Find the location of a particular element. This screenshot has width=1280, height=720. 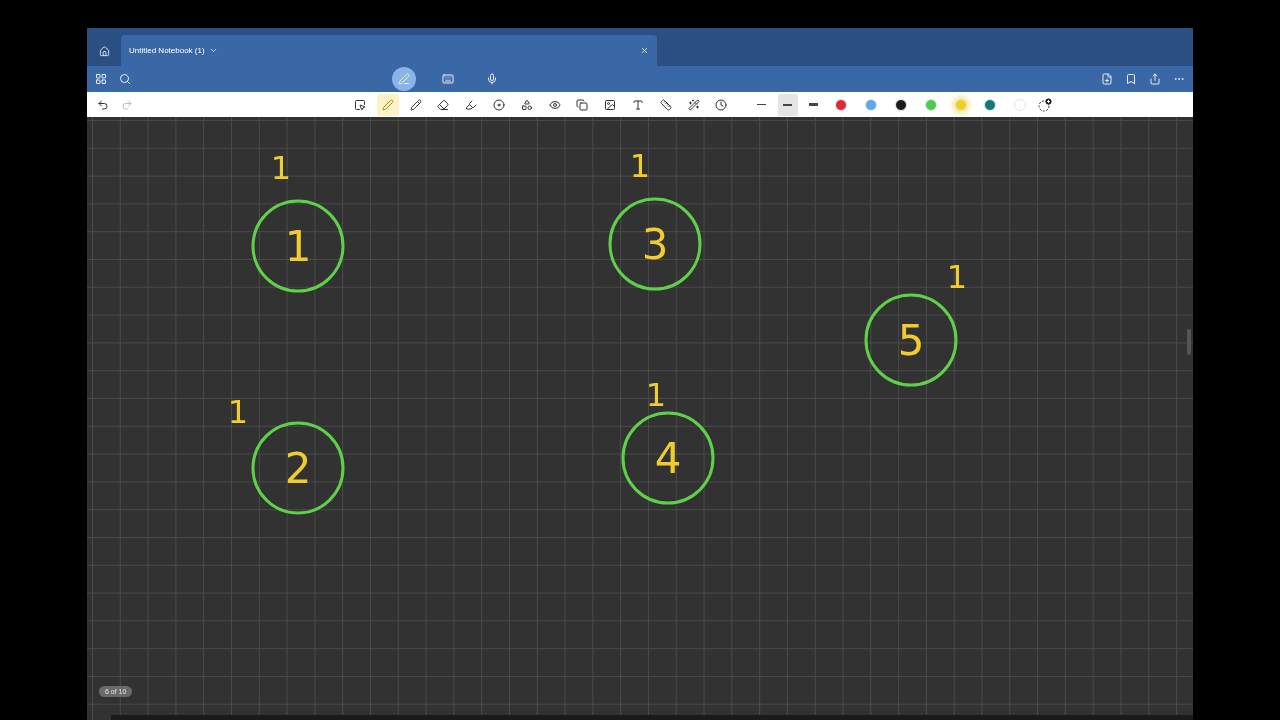

stroke-width-button is located at coordinates (787, 104).